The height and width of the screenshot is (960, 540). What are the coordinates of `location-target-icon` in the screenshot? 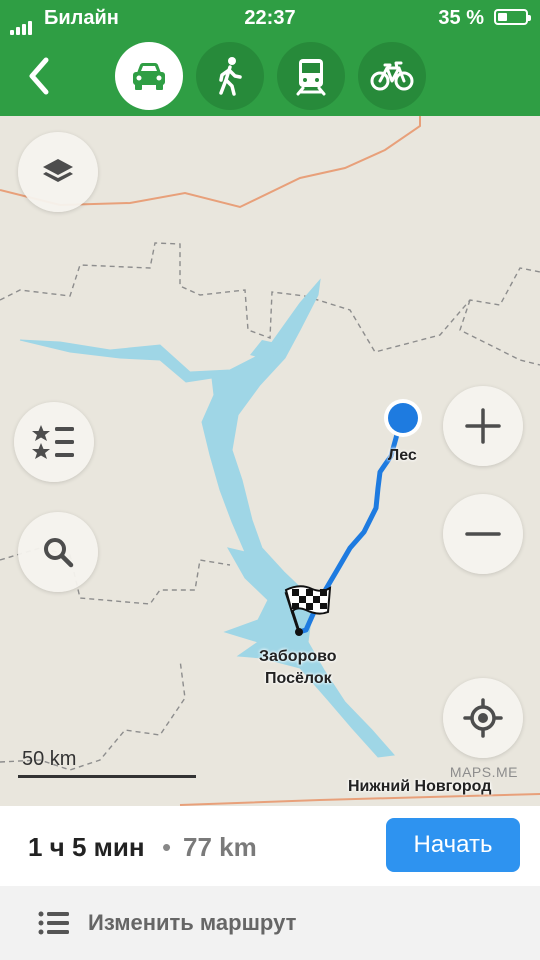 It's located at (483, 718).